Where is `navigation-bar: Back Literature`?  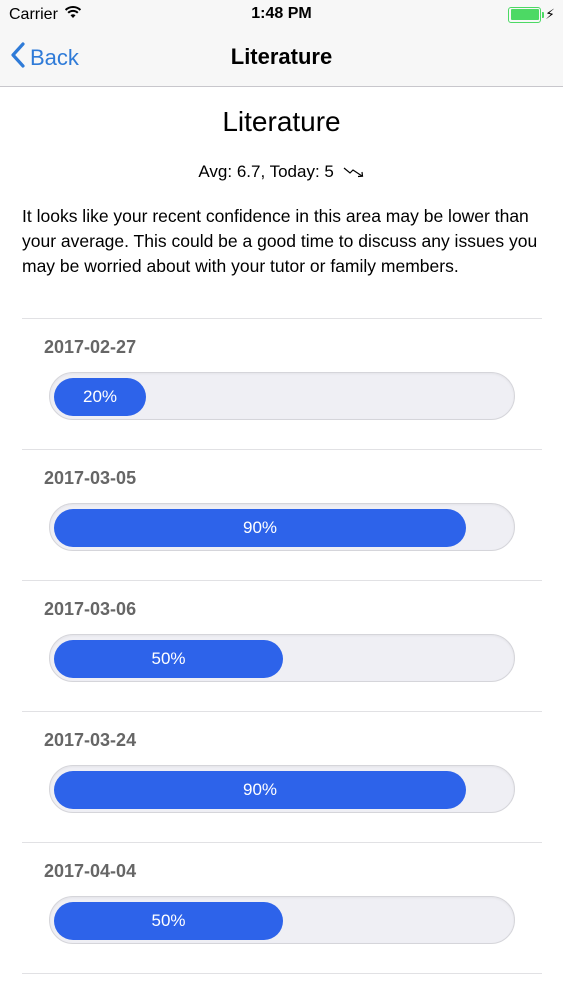 navigation-bar: Back Literature is located at coordinates (281, 58).